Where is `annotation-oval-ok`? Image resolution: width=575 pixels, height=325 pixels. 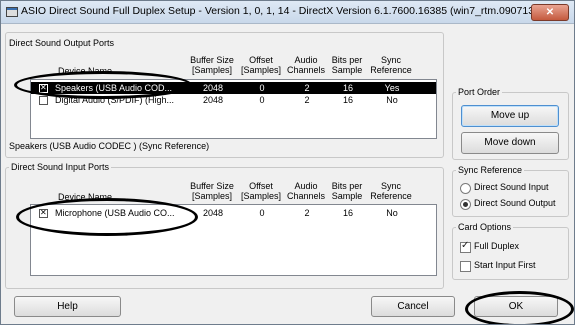 annotation-oval-ok is located at coordinates (519, 307).